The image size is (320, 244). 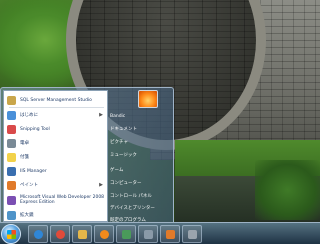 I want to click on start-button, so click(x=11, y=234).